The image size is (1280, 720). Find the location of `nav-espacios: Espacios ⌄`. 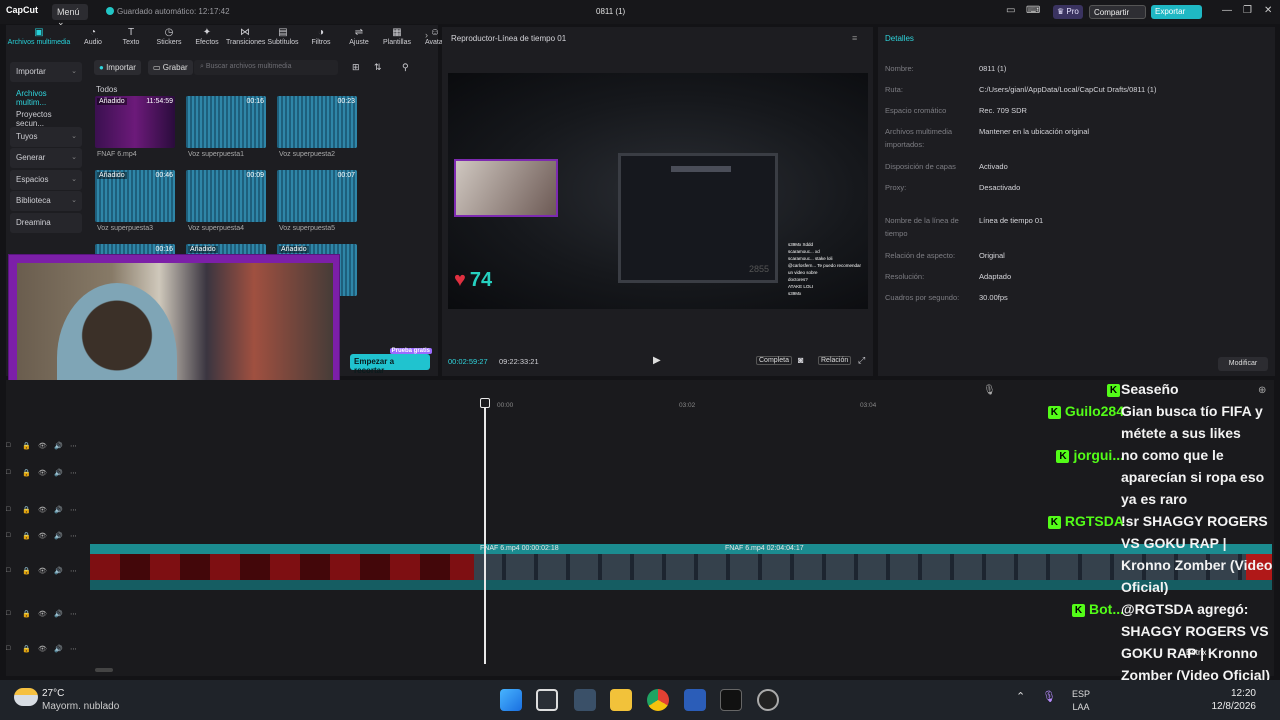

nav-espacios: Espacios ⌄ is located at coordinates (46, 179).